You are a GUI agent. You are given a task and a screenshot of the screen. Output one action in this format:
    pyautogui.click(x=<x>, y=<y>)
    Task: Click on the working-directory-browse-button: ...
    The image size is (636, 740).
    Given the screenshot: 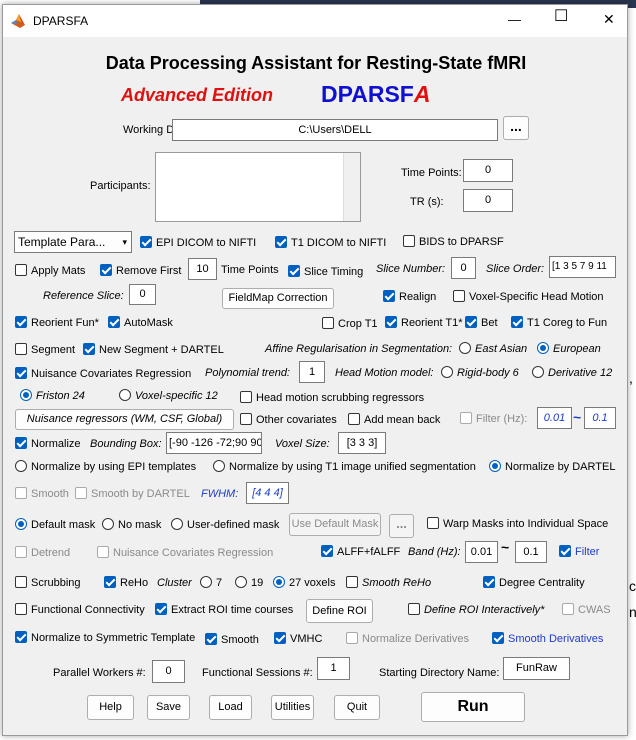 What is the action you would take?
    pyautogui.click(x=516, y=128)
    